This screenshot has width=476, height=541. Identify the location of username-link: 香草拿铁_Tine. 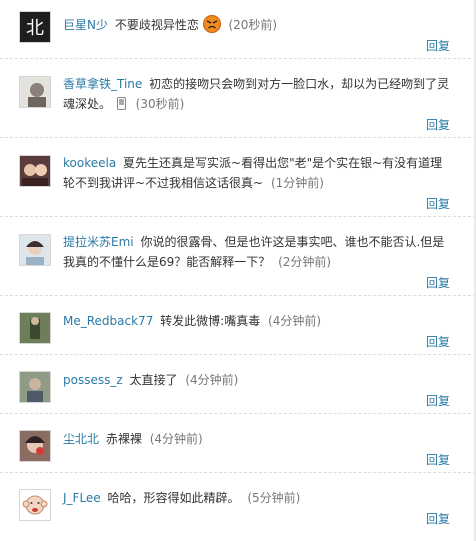
(102, 84).